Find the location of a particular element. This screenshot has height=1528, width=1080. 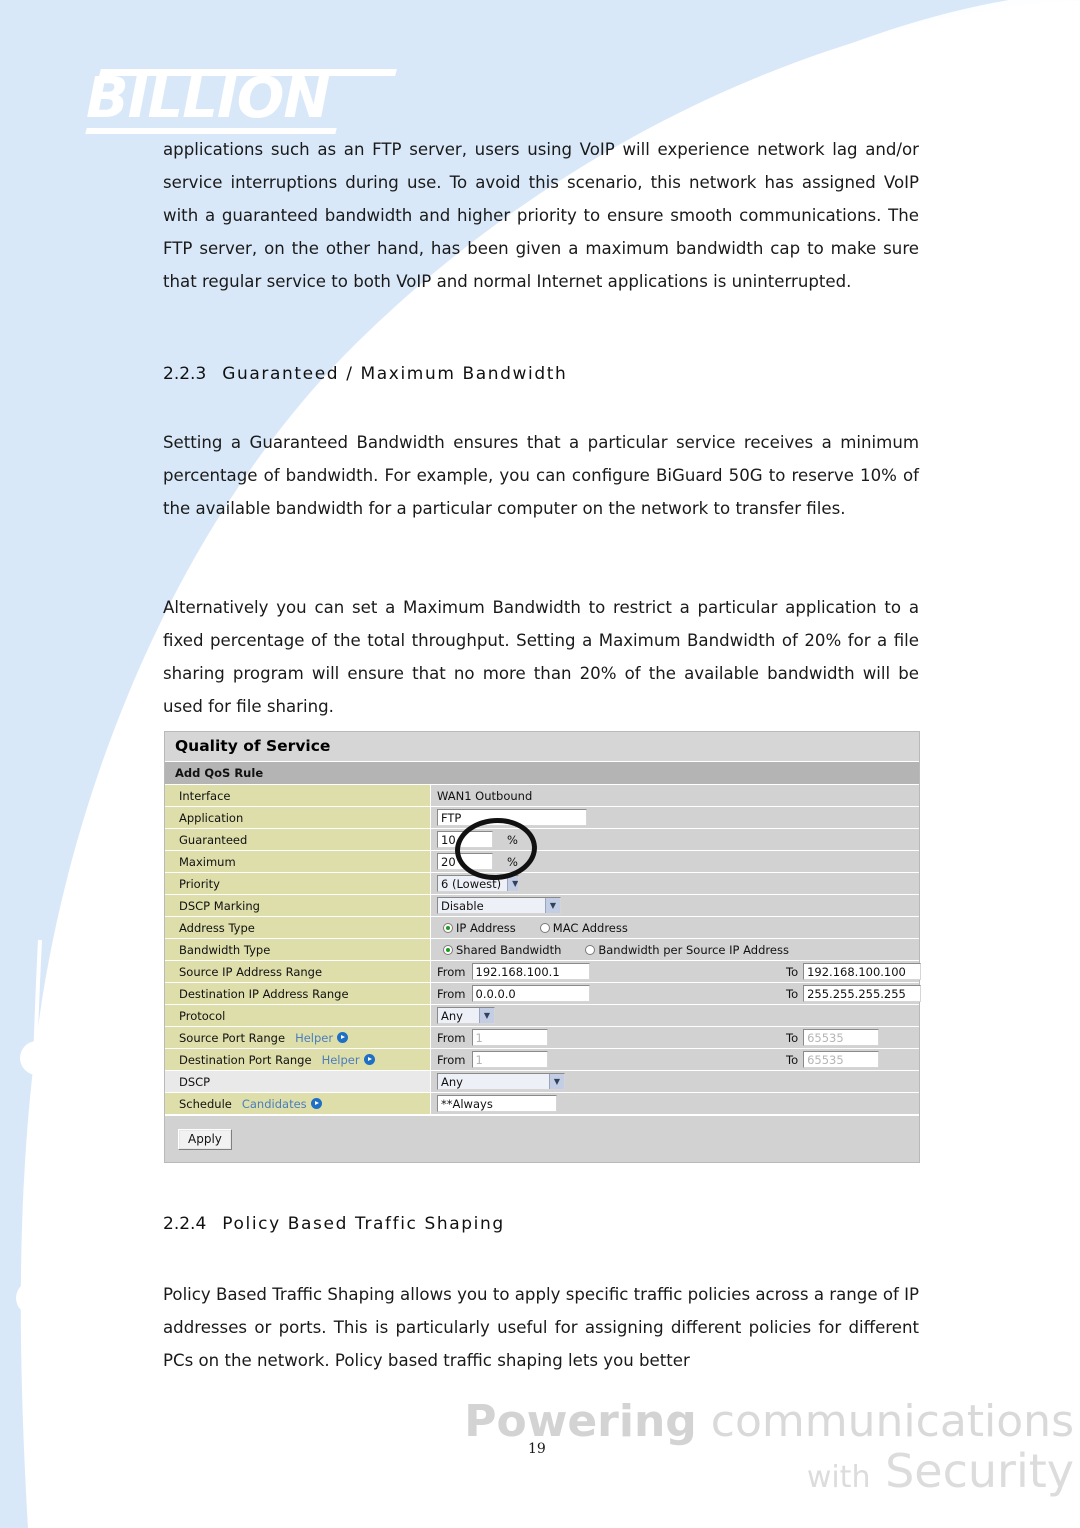

row-address-type: Address Type IP Address MAC Address is located at coordinates (542, 928).